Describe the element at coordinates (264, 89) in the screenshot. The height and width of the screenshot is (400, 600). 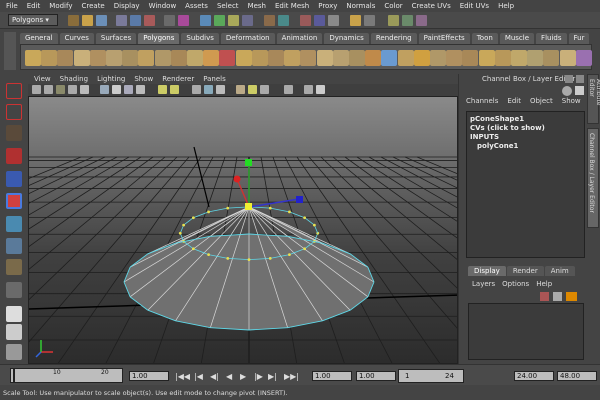
I see `frame-all-icon` at that location.